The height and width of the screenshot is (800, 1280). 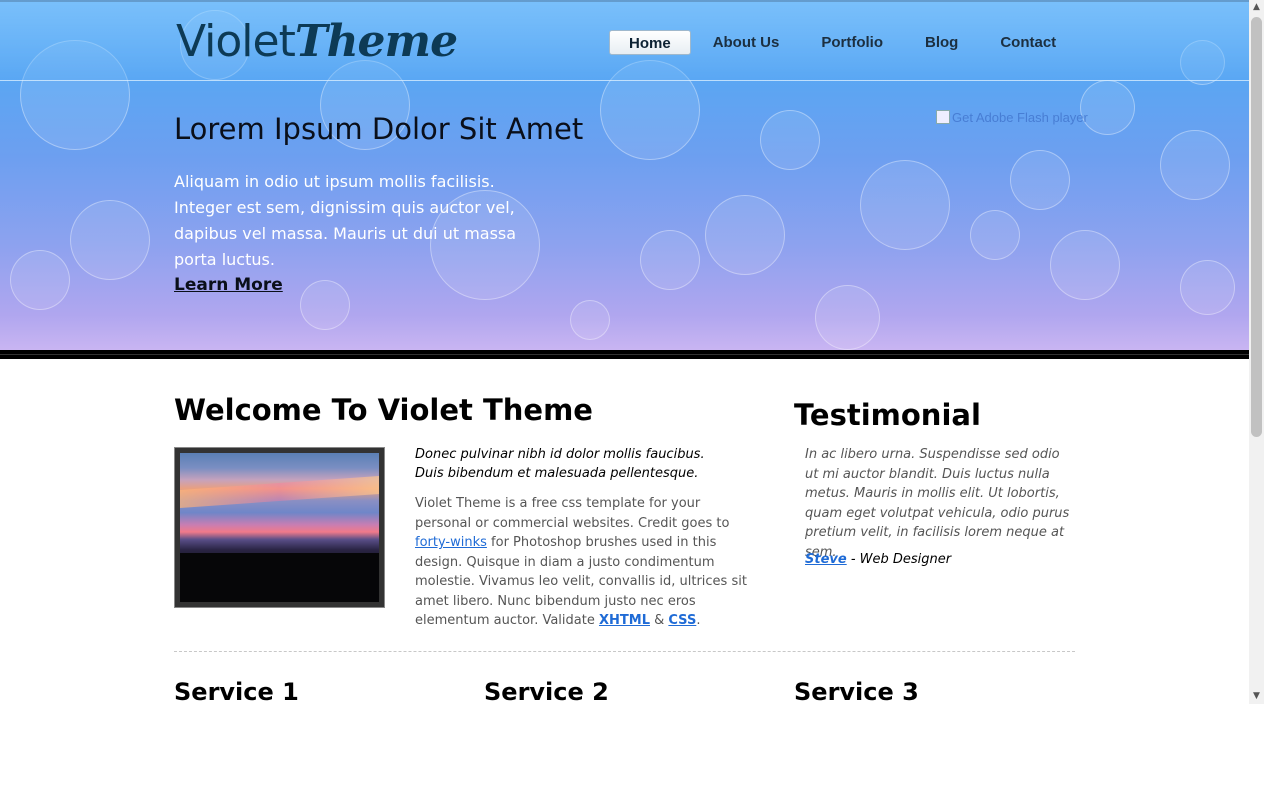 I want to click on scroll-up-arrow-icon: ▲, so click(x=1256, y=7).